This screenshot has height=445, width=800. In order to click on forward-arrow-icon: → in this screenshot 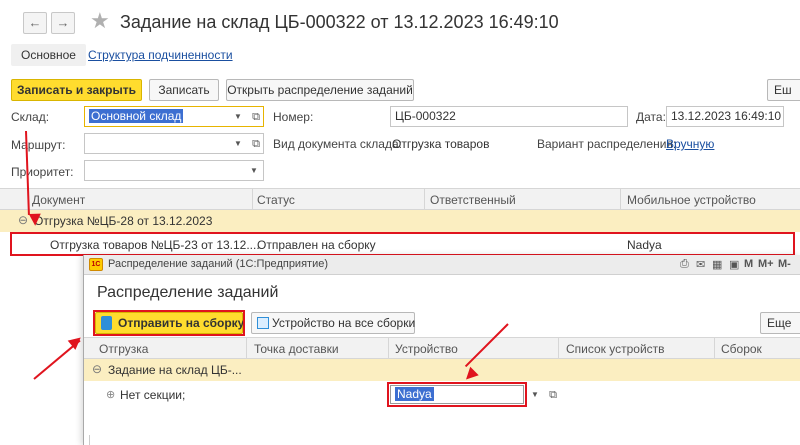, I will do `click(63, 22)`.